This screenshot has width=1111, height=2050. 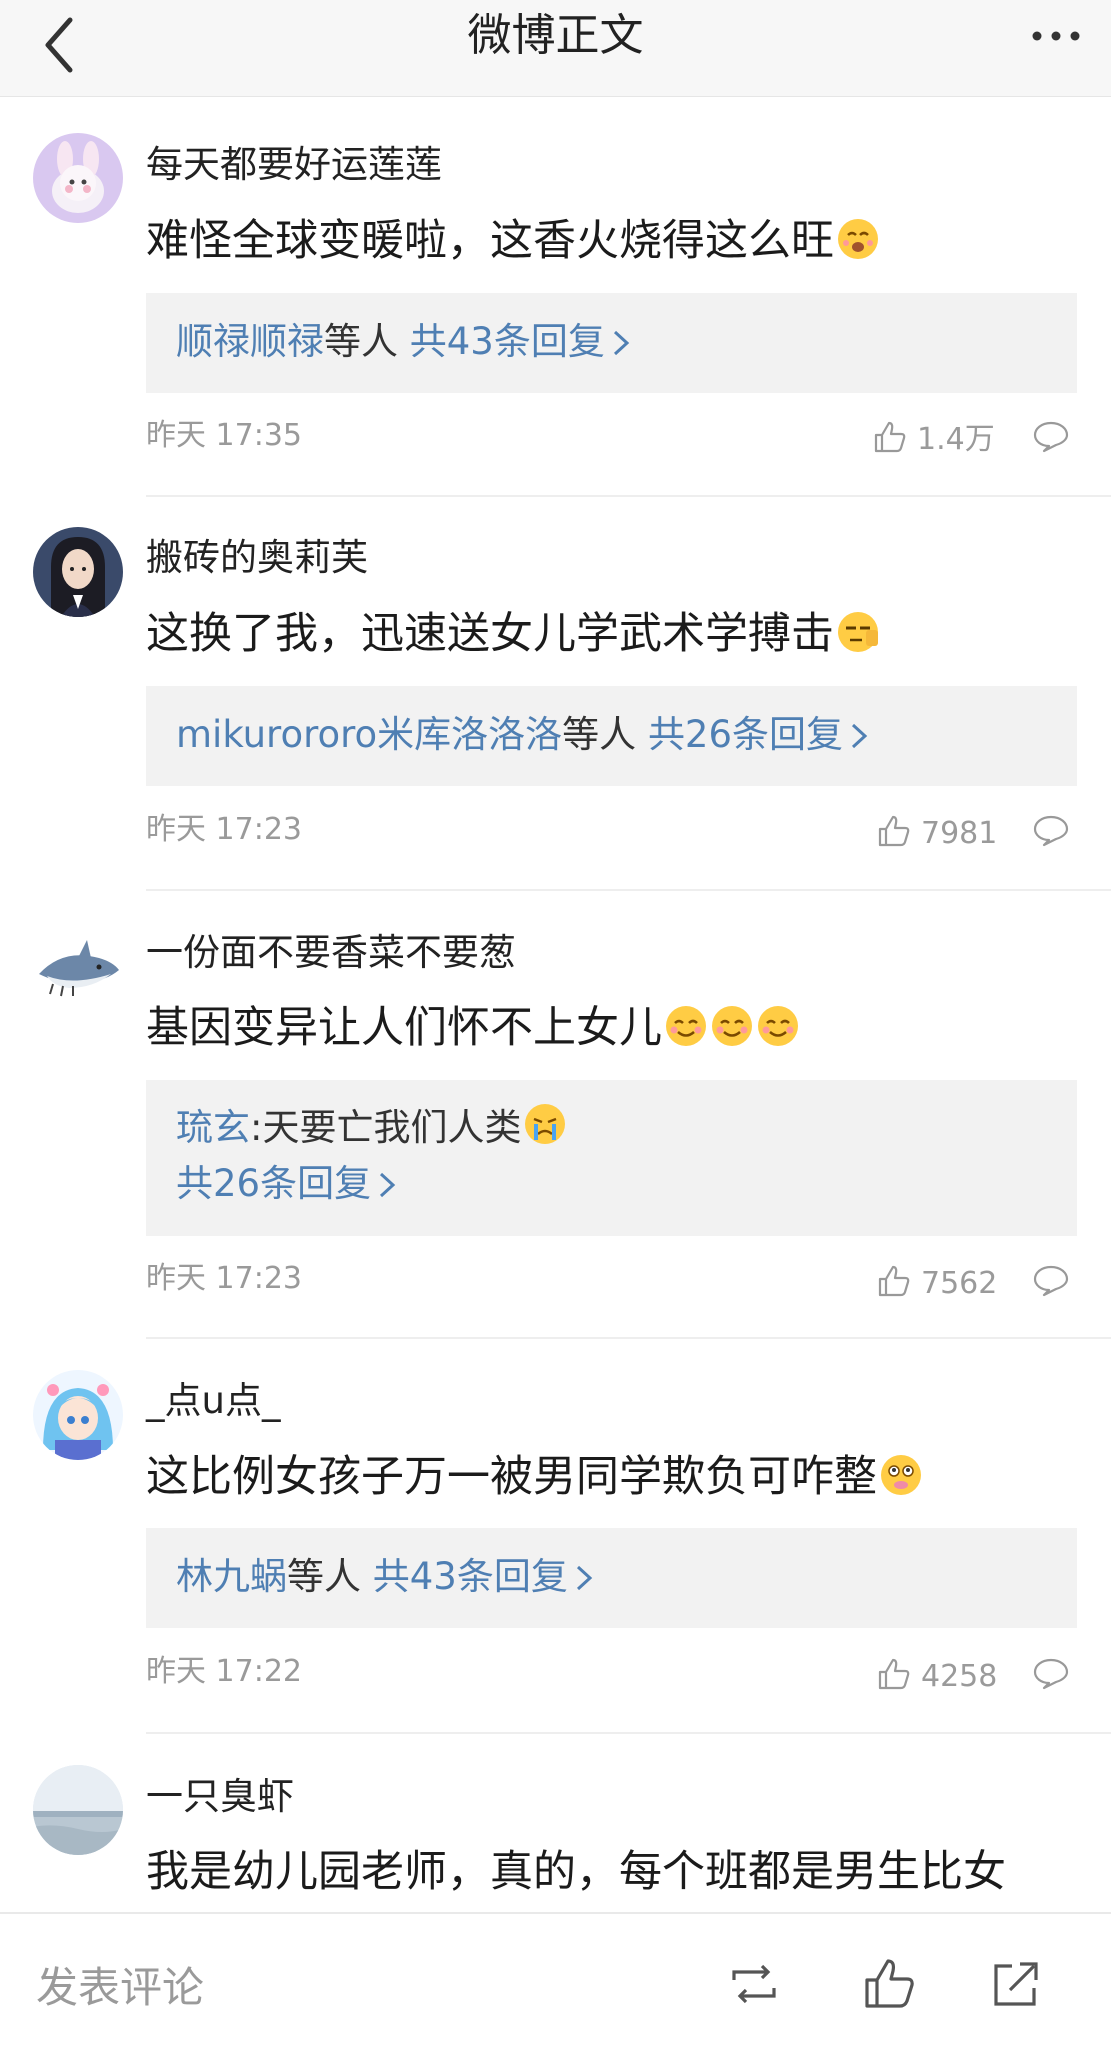 I want to click on reply-summary: mikurororo米库洛洛洛等人 共26条回复, so click(x=611, y=736).